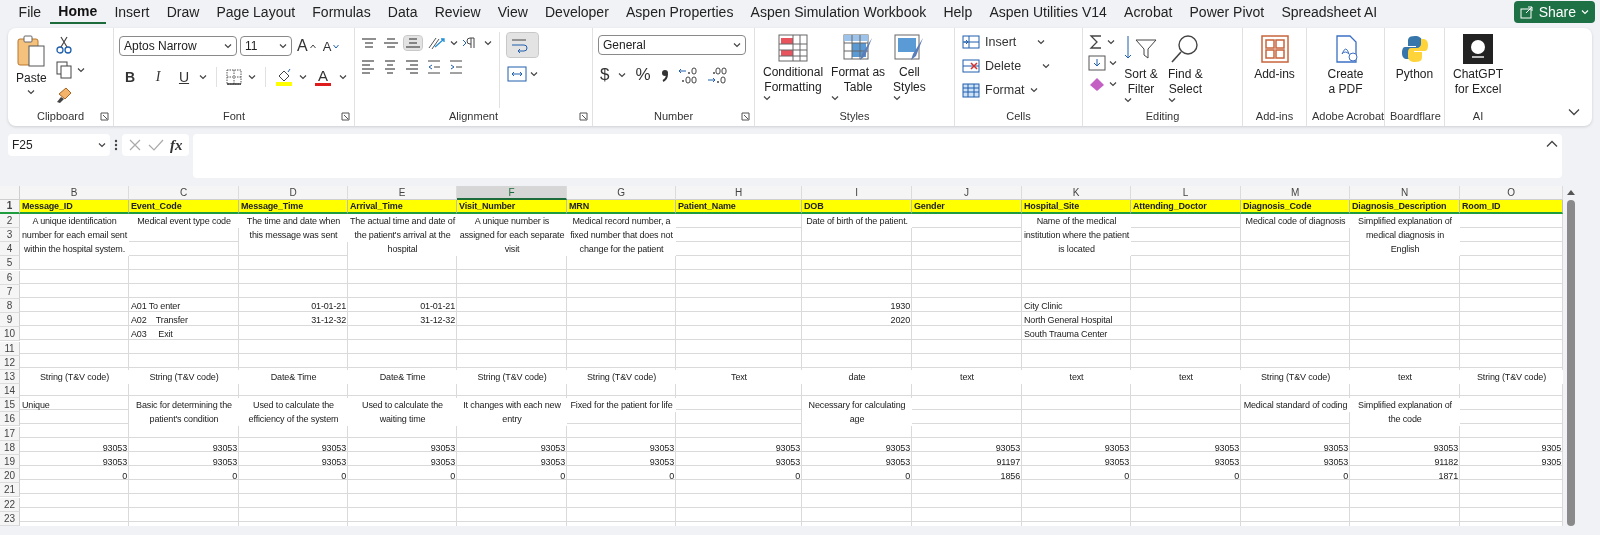 The image size is (1600, 535). Describe the element at coordinates (1148, 12) in the screenshot. I see `ribbon-tab: Acrobat` at that location.